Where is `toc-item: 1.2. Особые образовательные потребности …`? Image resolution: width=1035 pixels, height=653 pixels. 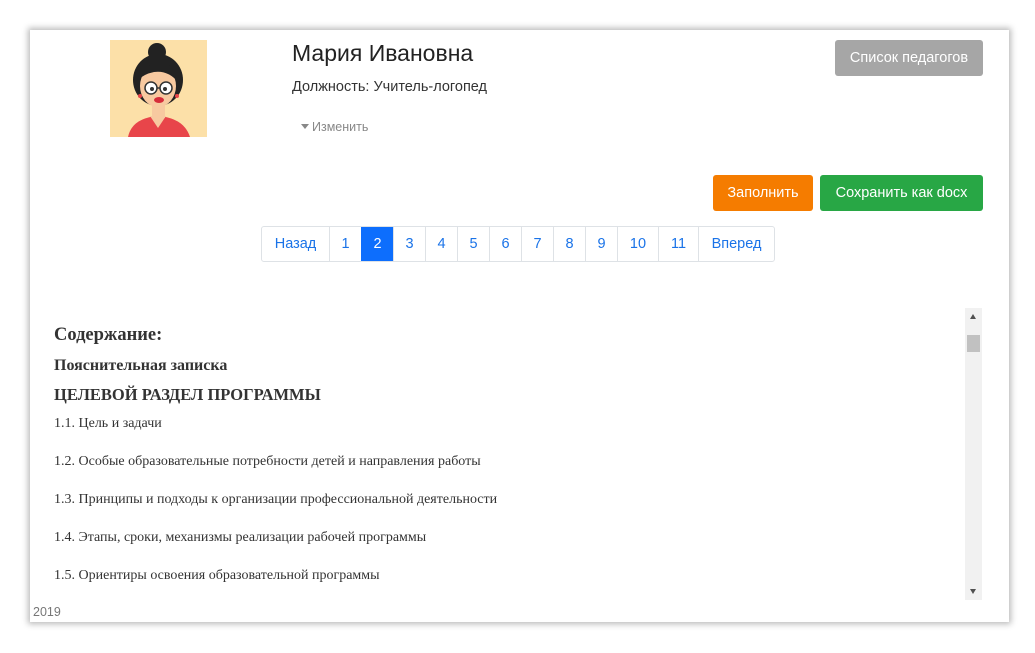 toc-item: 1.2. Особые образовательные потребности … is located at coordinates (267, 461).